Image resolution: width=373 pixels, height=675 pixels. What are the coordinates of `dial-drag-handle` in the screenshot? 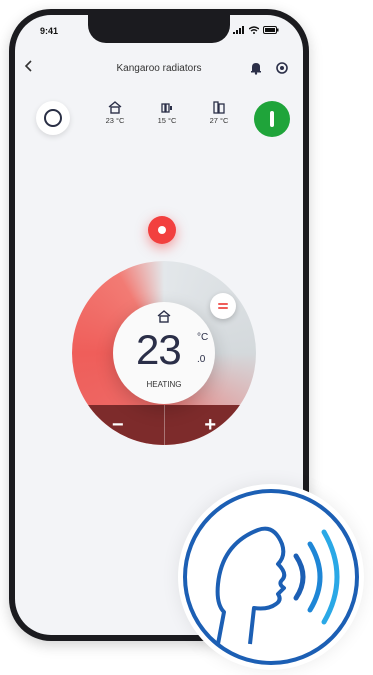 It's located at (223, 306).